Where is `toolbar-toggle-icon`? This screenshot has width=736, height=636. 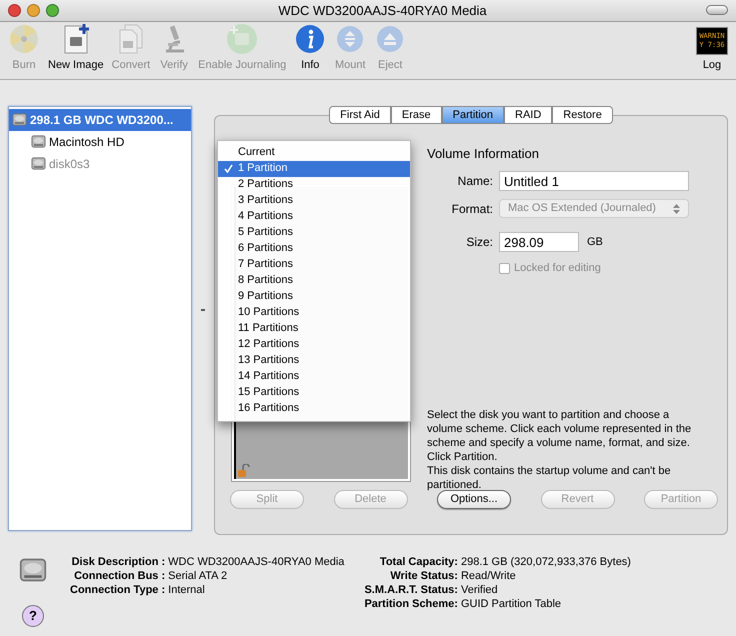
toolbar-toggle-icon is located at coordinates (717, 10).